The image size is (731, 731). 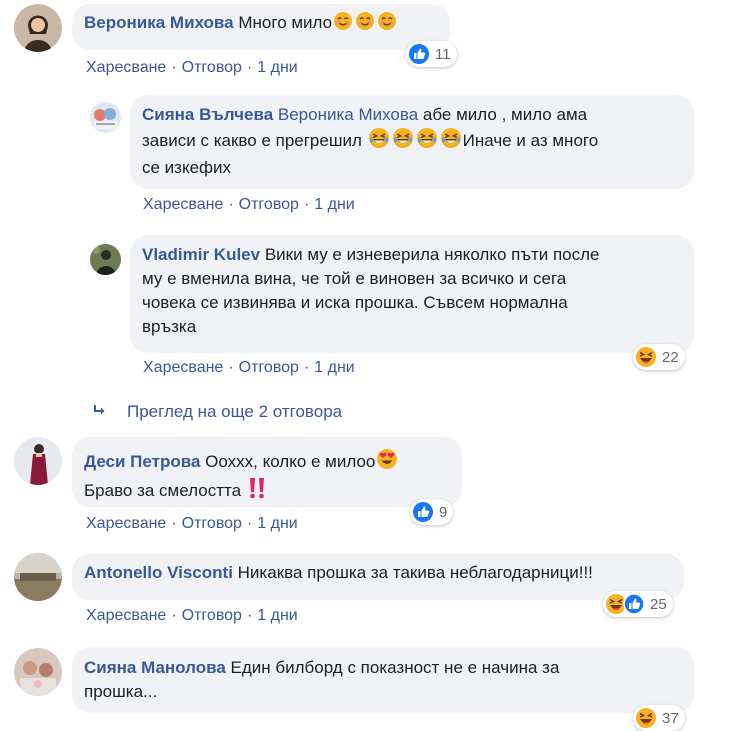 I want to click on comment-text: Иначе и аз много, so click(x=530, y=140).